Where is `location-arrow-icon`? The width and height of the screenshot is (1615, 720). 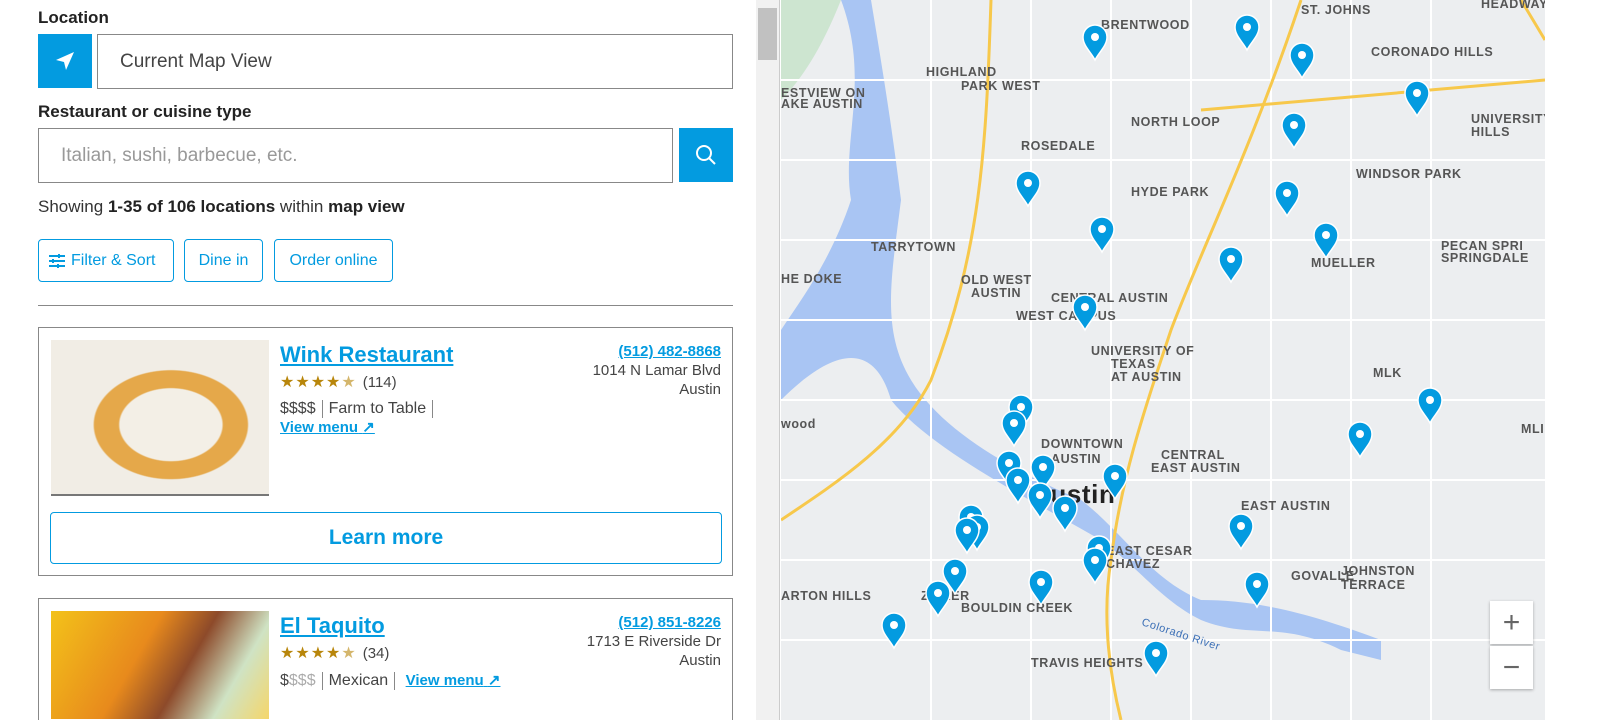
location-arrow-icon is located at coordinates (65, 61).